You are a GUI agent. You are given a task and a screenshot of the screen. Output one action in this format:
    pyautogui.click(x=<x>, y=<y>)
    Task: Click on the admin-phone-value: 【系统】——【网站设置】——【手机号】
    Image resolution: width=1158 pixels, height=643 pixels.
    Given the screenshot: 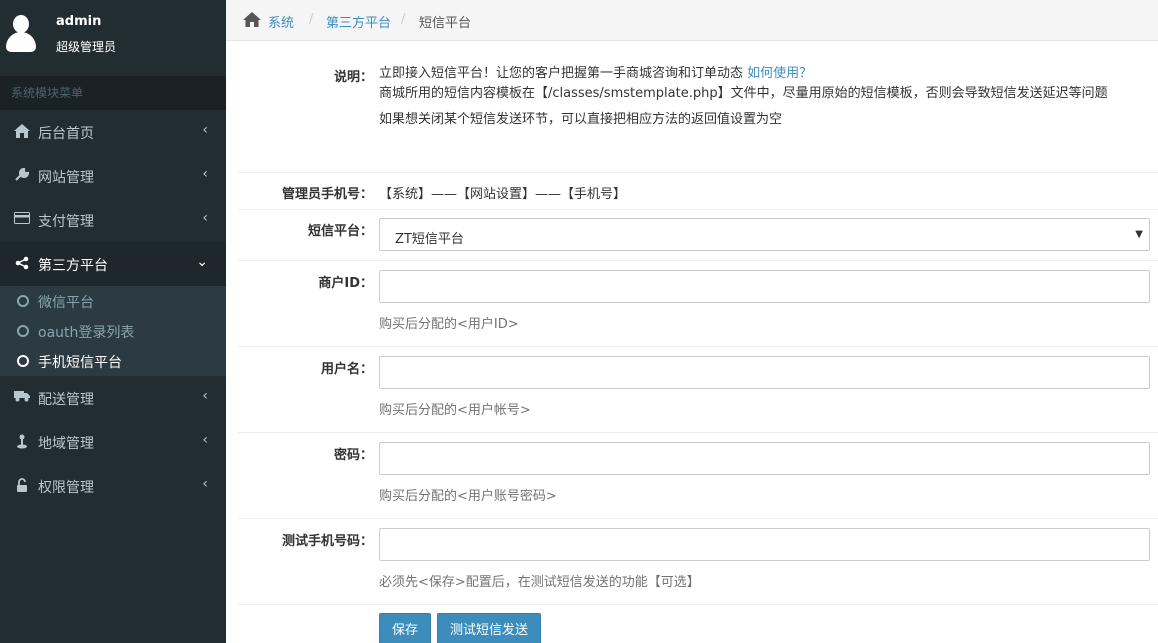 What is the action you would take?
    pyautogui.click(x=503, y=194)
    